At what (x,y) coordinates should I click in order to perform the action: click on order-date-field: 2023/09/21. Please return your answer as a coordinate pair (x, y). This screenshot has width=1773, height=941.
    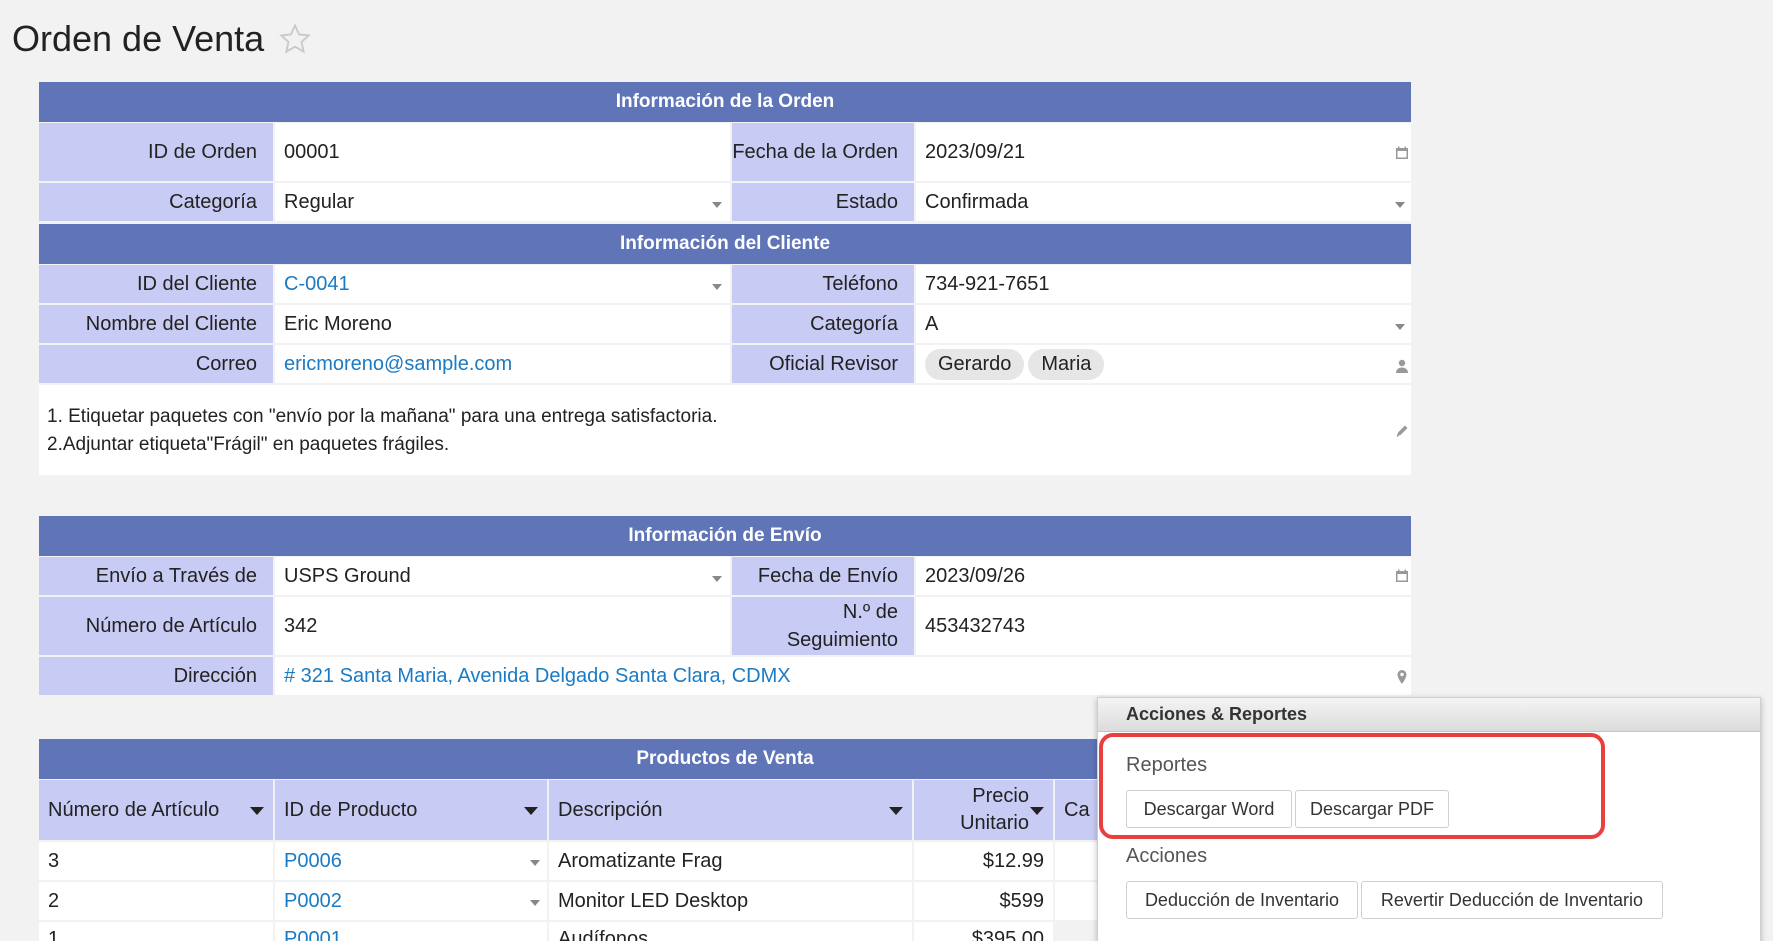
    Looking at the image, I should click on (1163, 152).